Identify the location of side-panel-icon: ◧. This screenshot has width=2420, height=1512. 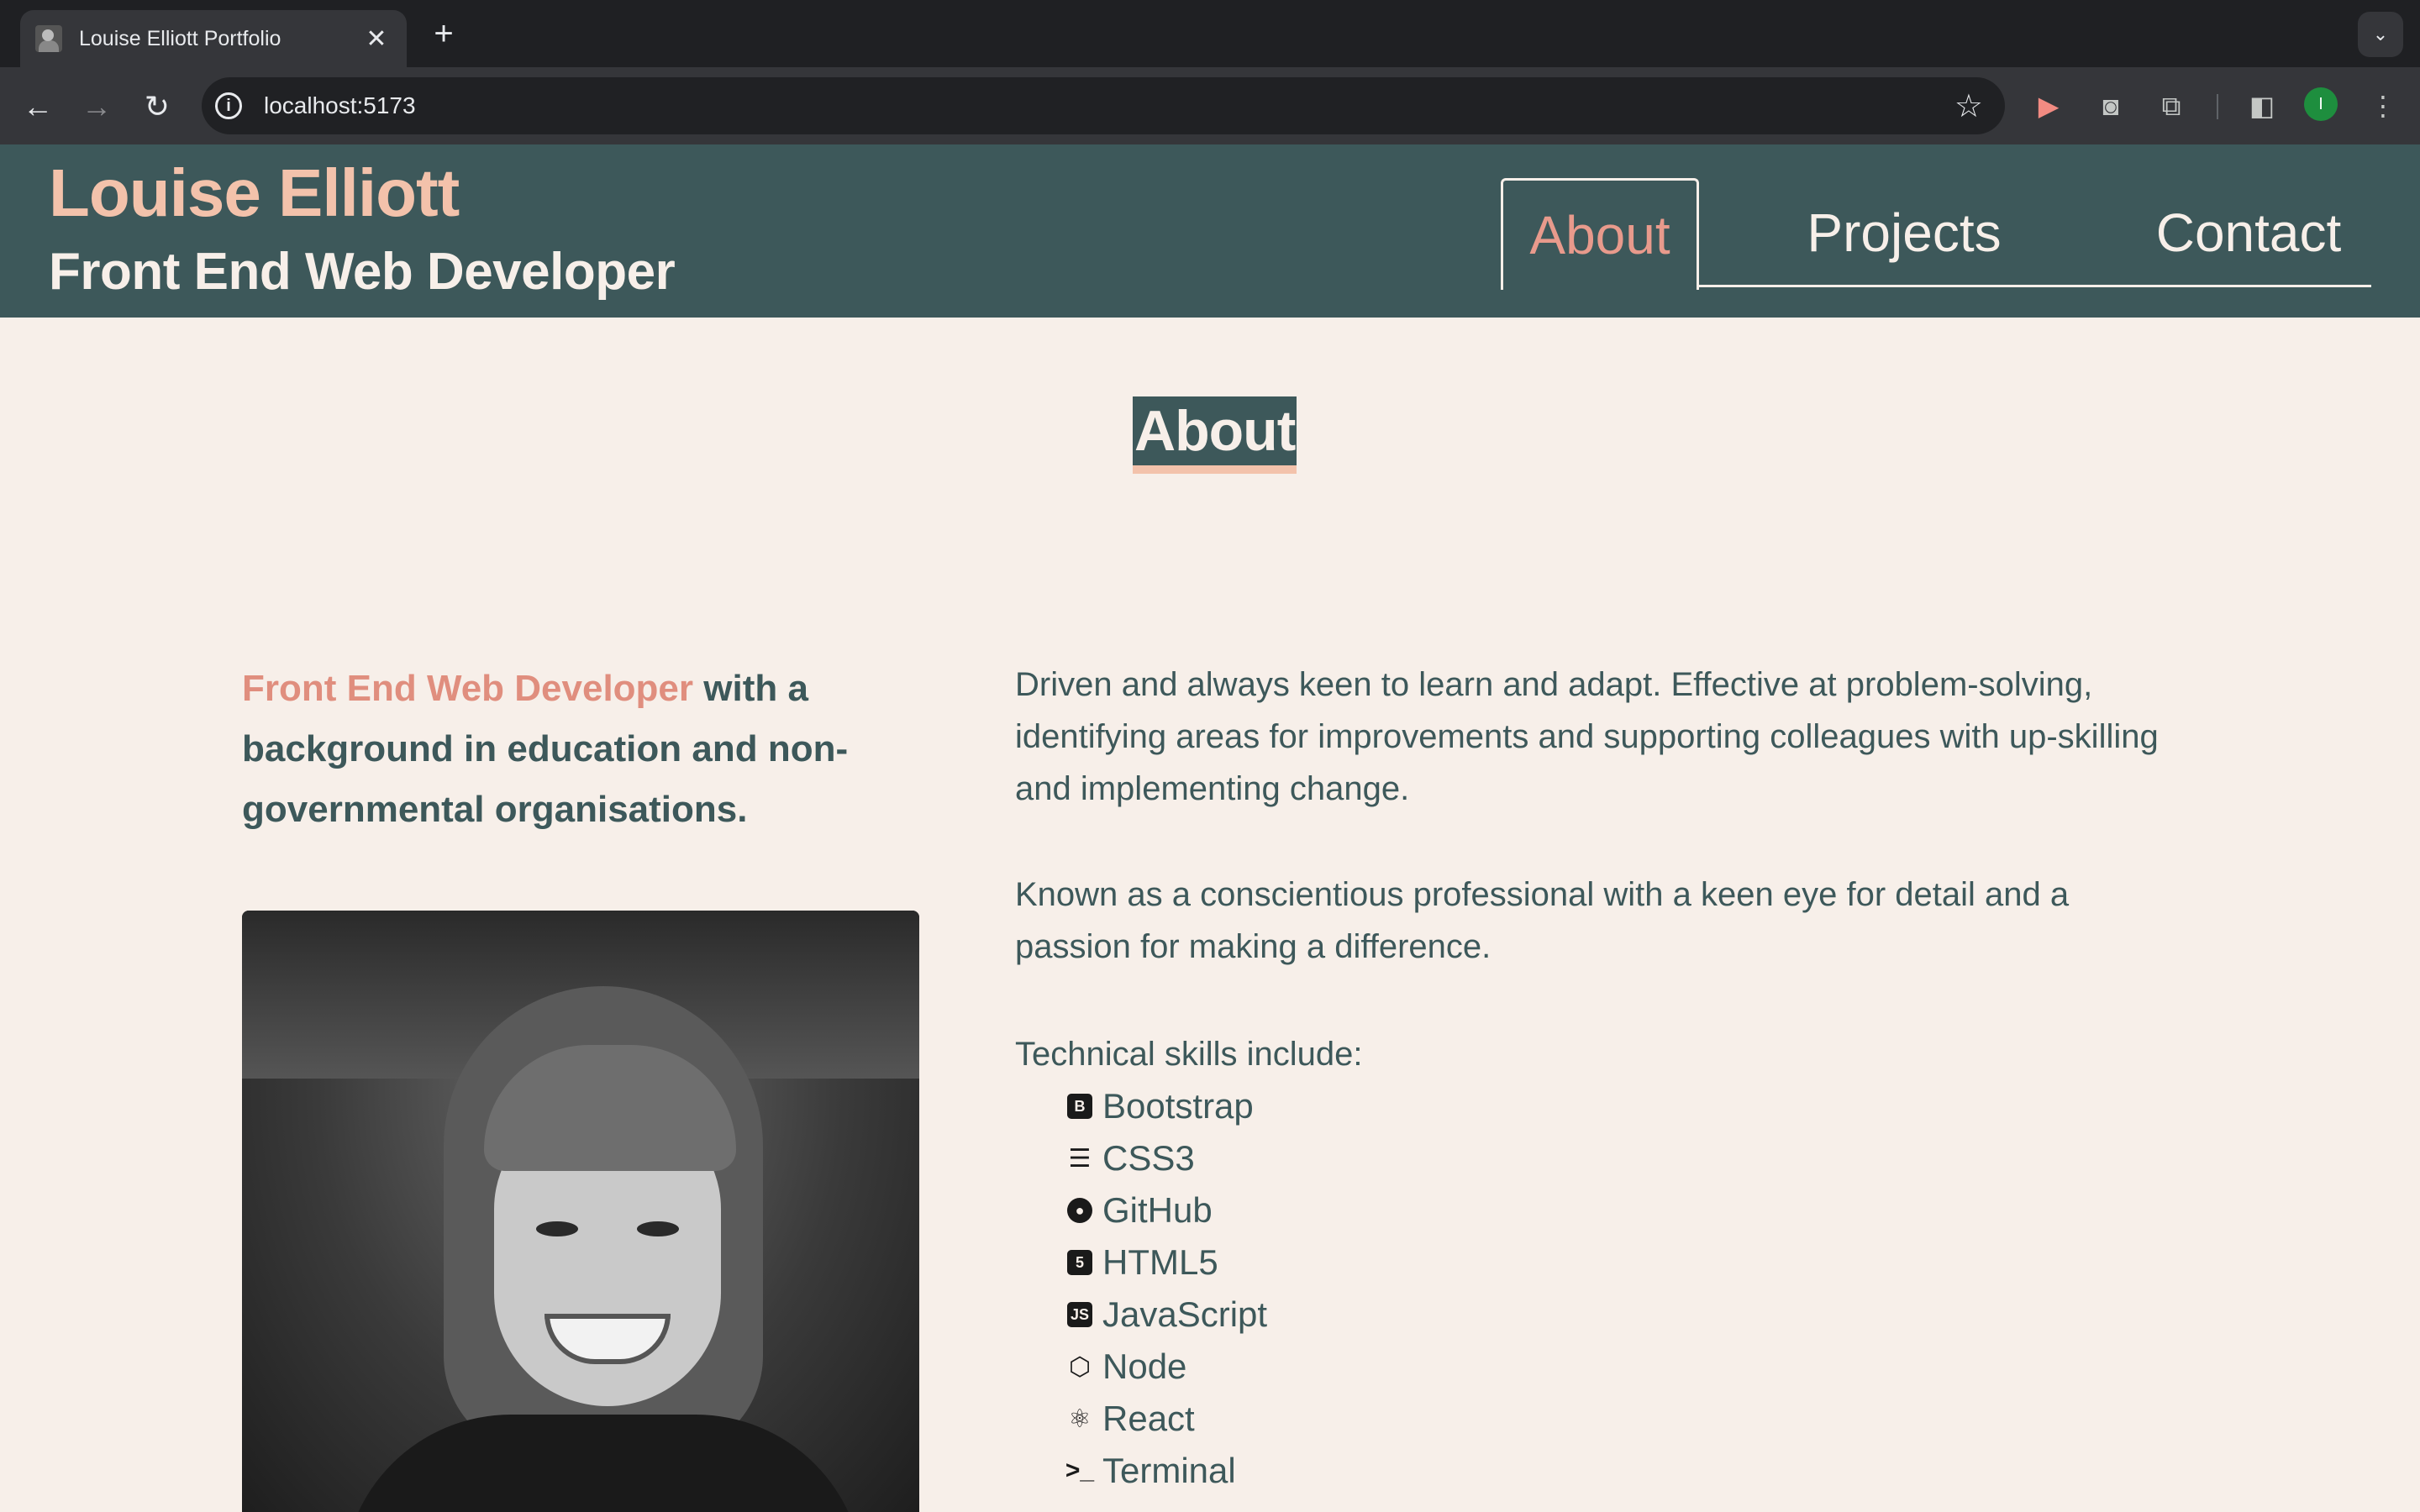
(2263, 105).